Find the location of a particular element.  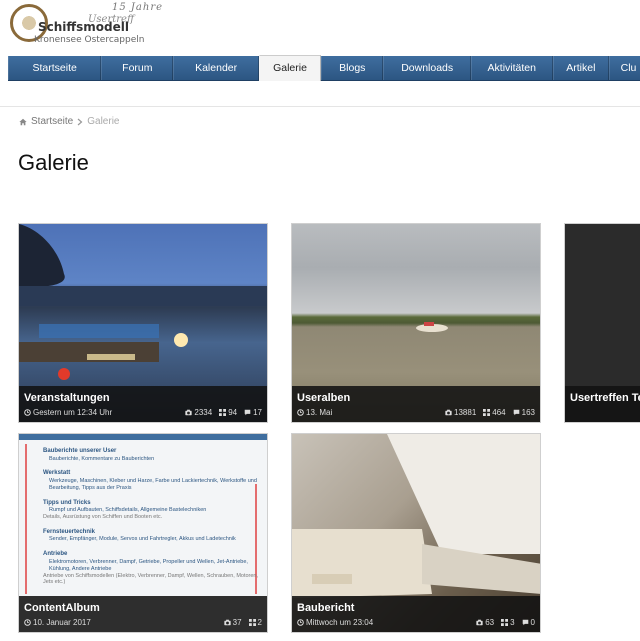

album-title: ContentAlbum is located at coordinates (62, 608).